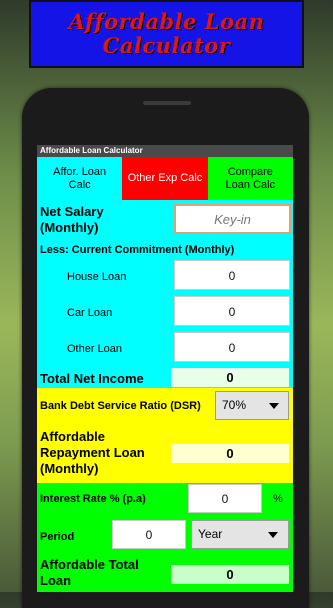 The width and height of the screenshot is (333, 608). Describe the element at coordinates (234, 405) in the screenshot. I see `dsr-selected-value: 70%` at that location.